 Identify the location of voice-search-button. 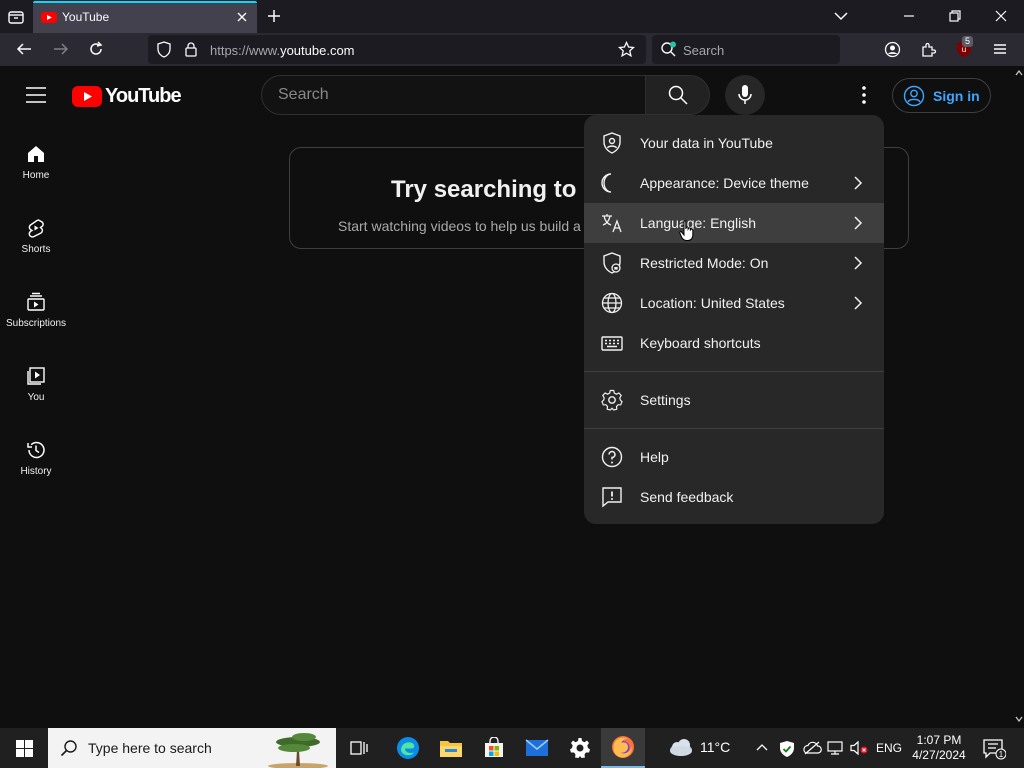
(745, 95).